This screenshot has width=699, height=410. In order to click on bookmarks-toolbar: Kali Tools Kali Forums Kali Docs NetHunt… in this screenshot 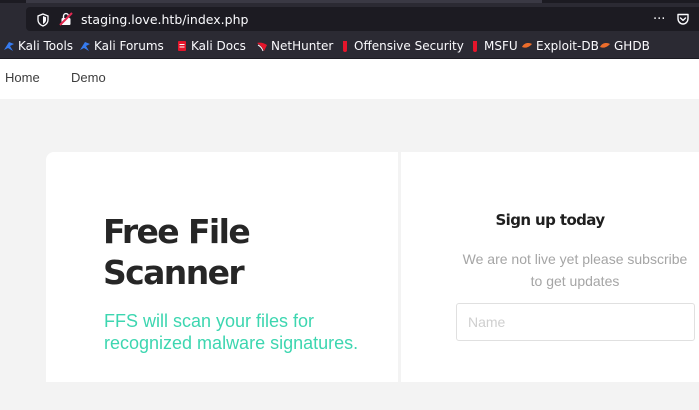, I will do `click(349, 46)`.